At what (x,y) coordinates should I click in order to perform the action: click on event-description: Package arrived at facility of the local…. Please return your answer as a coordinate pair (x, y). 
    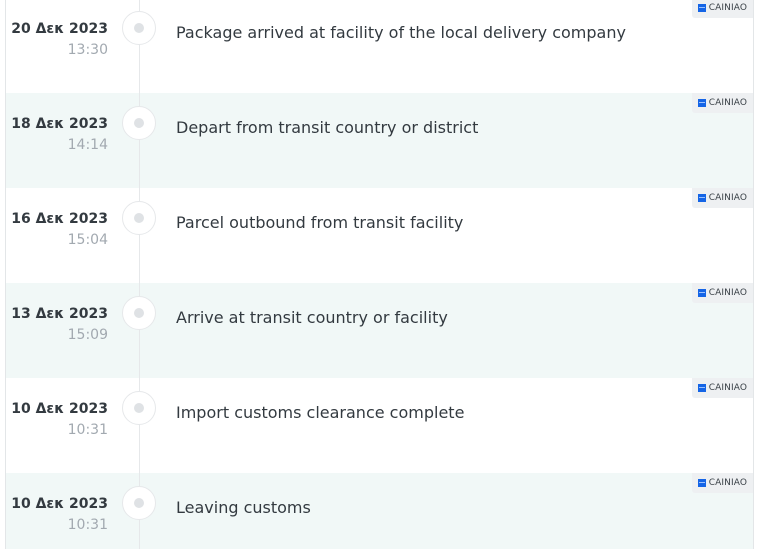
    Looking at the image, I should click on (401, 32).